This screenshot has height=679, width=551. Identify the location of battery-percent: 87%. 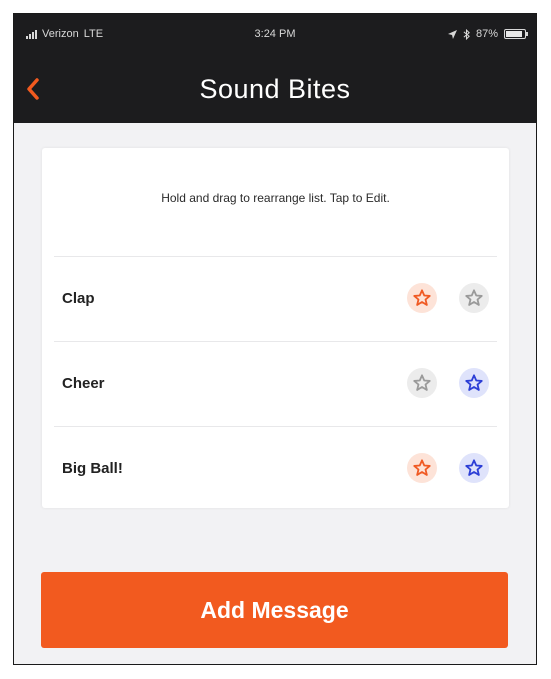
(486, 34).